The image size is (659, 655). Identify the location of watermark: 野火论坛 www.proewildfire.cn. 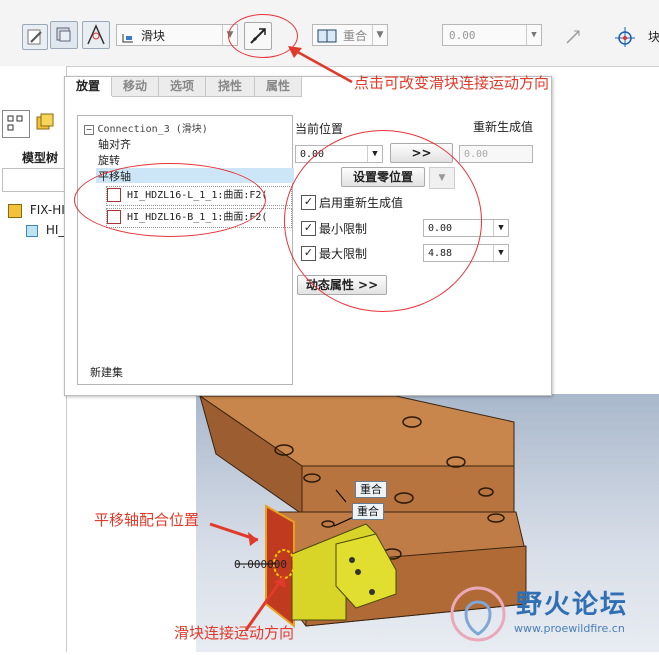
(553, 617).